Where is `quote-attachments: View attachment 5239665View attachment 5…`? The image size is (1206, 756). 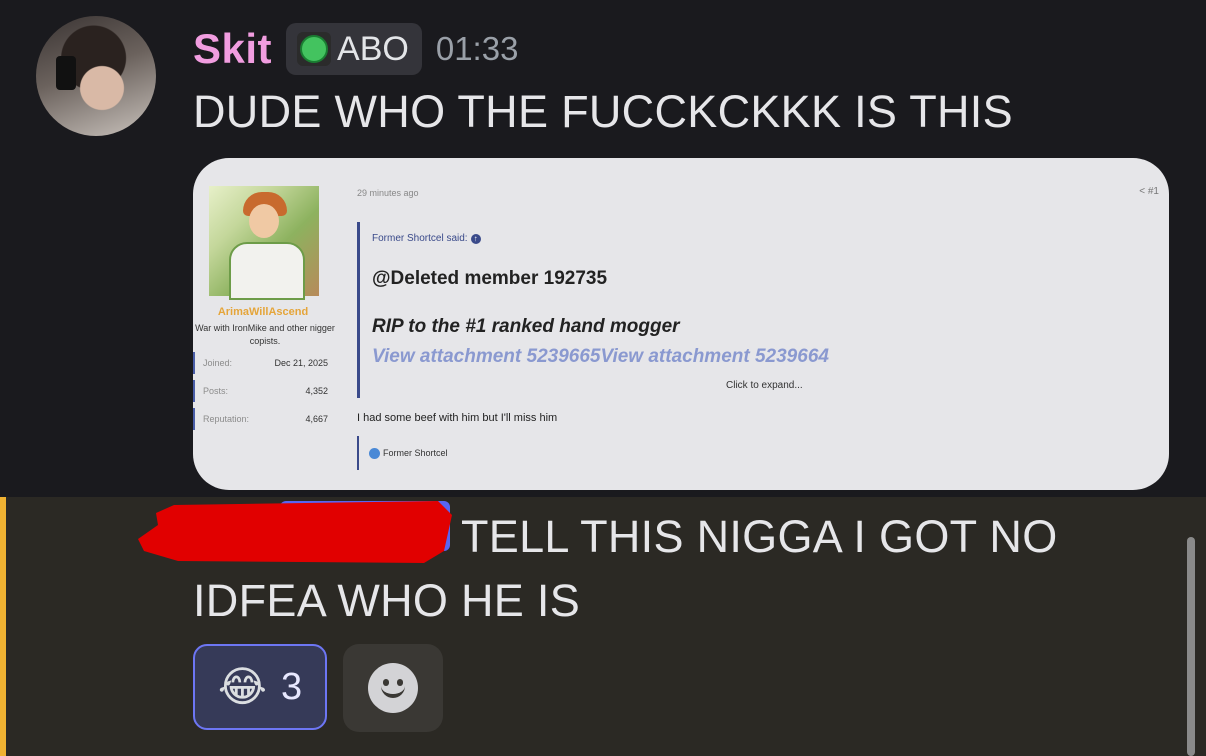
quote-attachments: View attachment 5239665View attachment 5… is located at coordinates (600, 356).